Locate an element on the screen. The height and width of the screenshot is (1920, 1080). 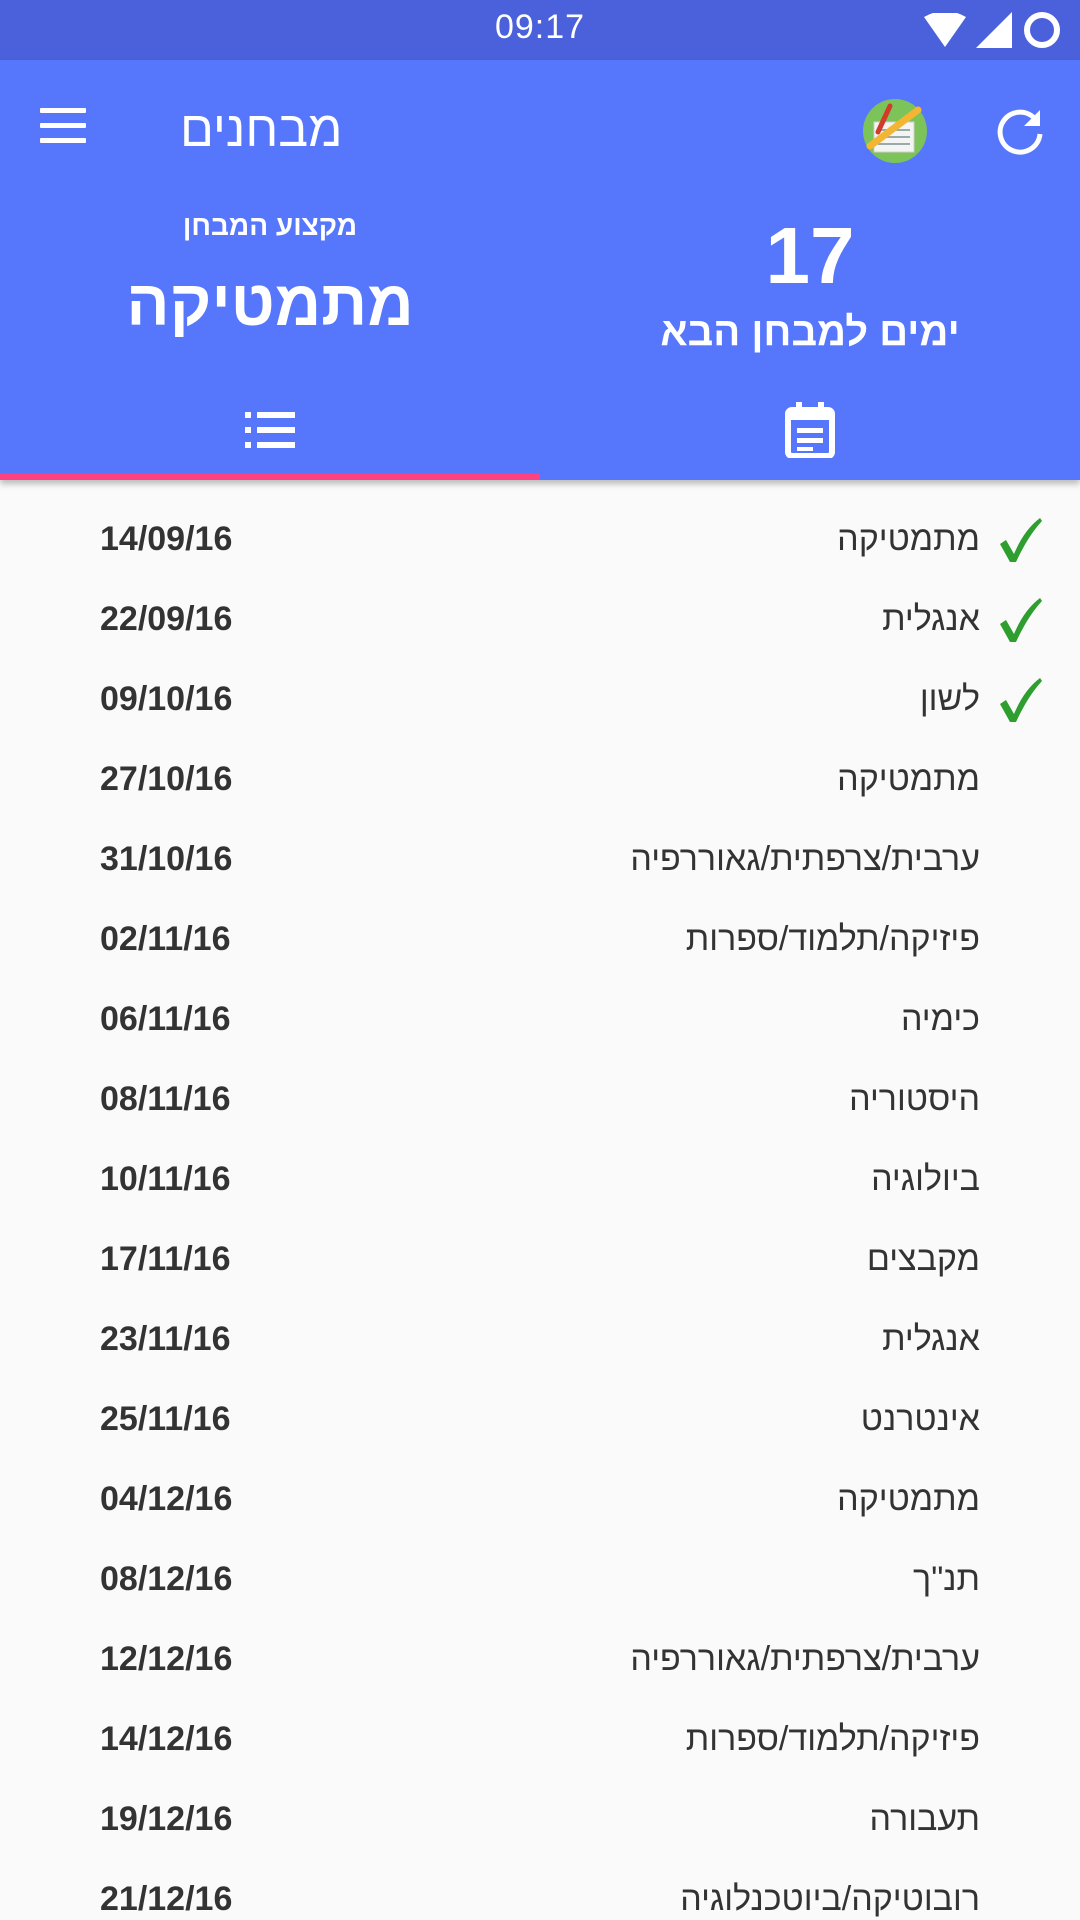
tab-calendar is located at coordinates (810, 430).